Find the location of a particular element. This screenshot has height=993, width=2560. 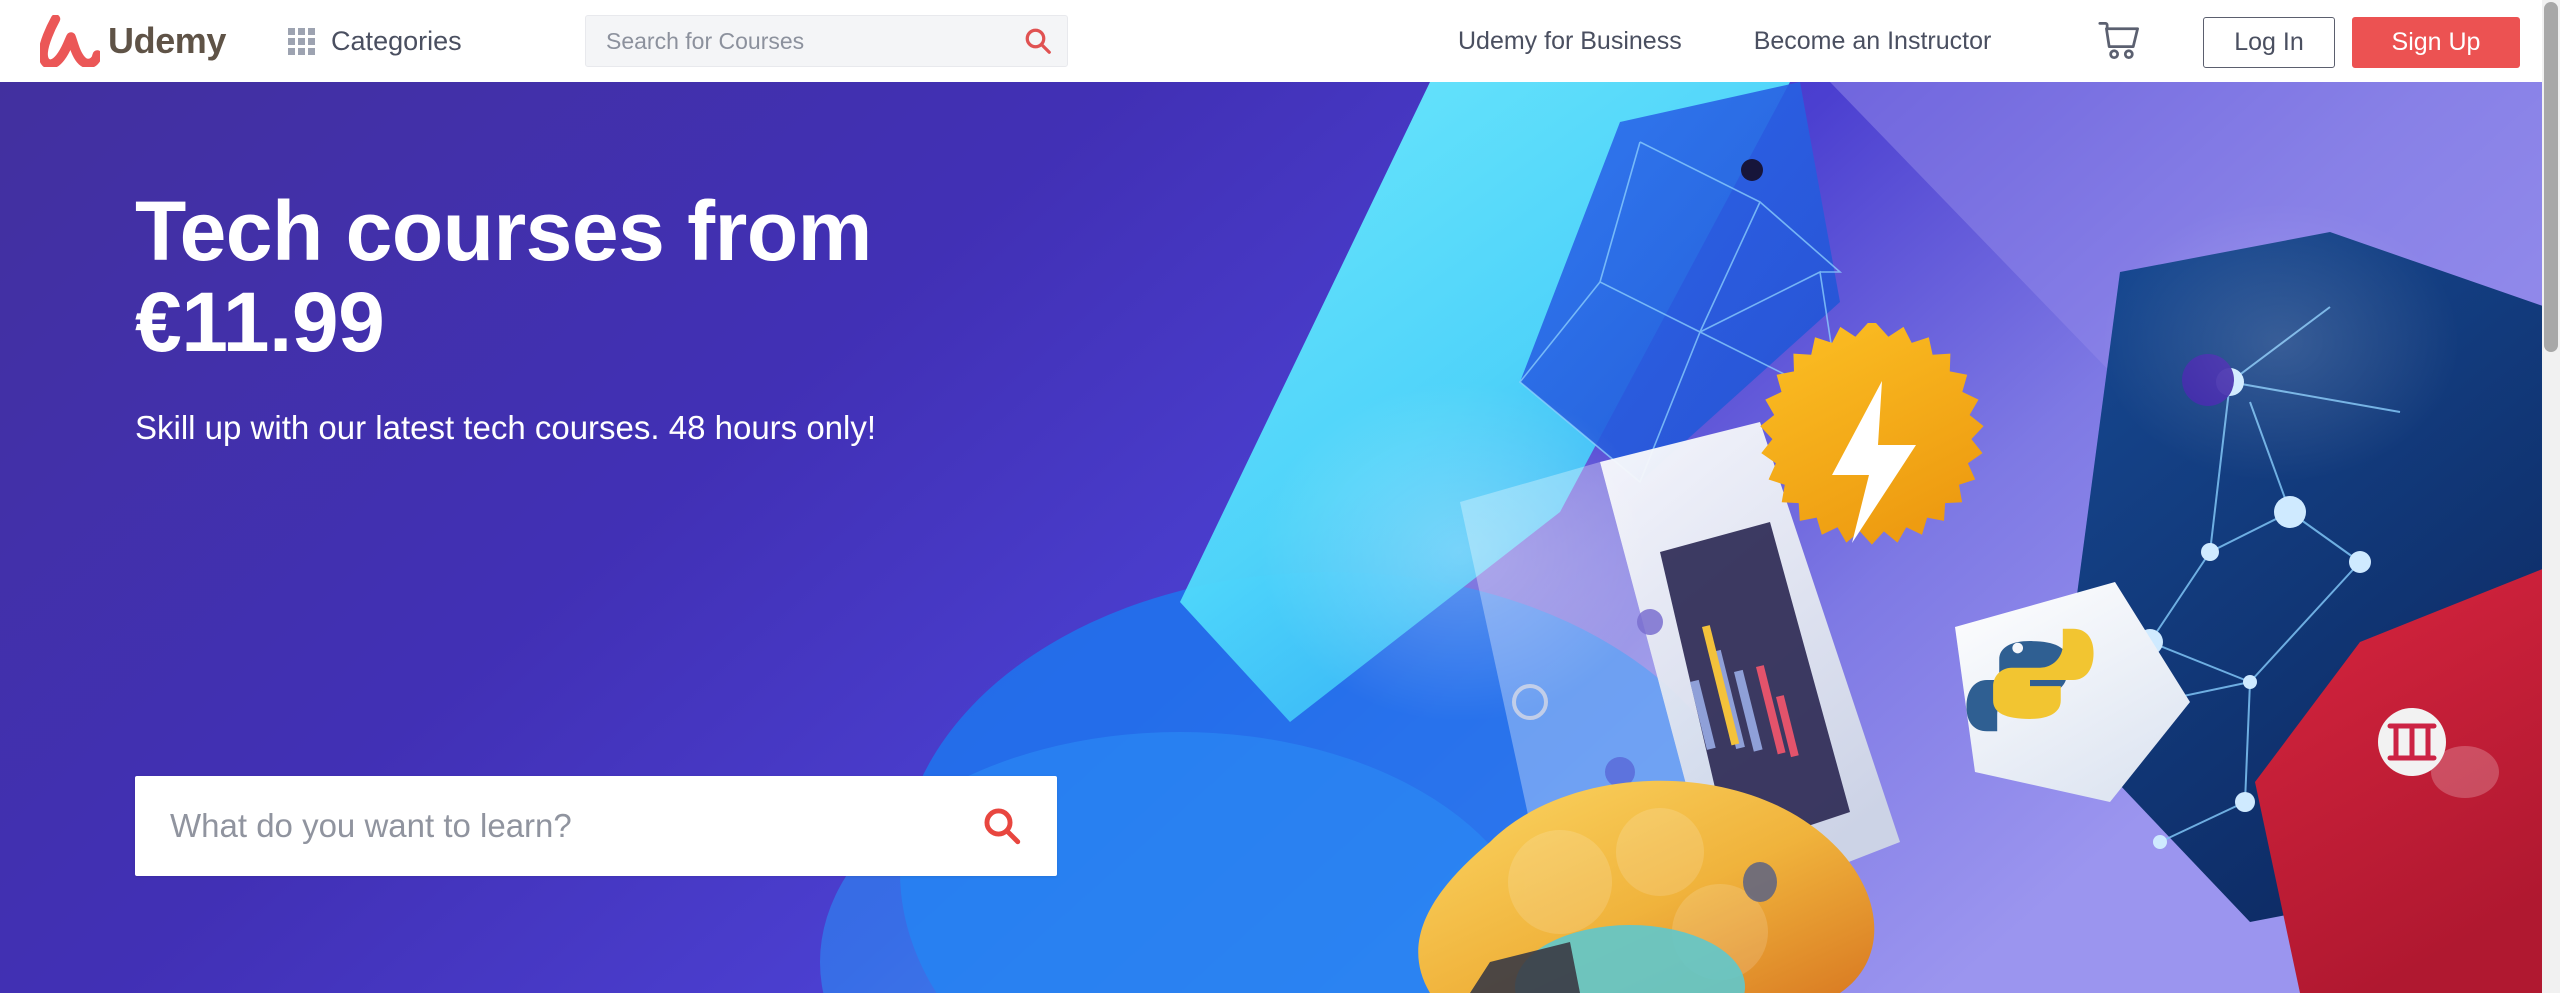

signup-button: Sign Up is located at coordinates (2436, 42).